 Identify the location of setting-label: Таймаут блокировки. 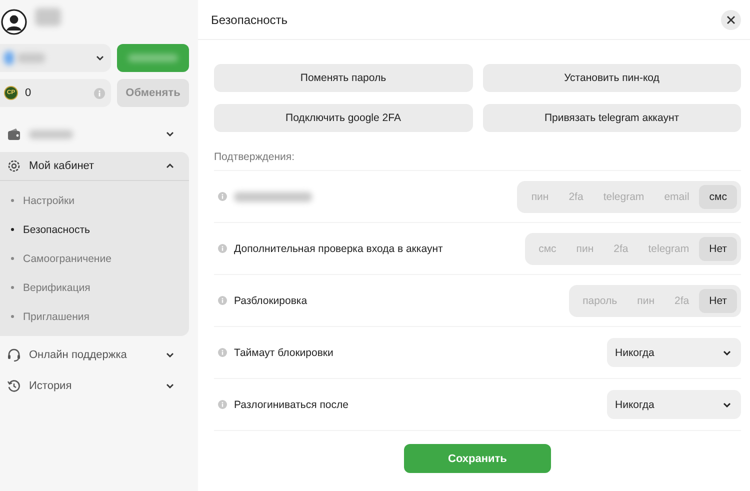
(284, 352).